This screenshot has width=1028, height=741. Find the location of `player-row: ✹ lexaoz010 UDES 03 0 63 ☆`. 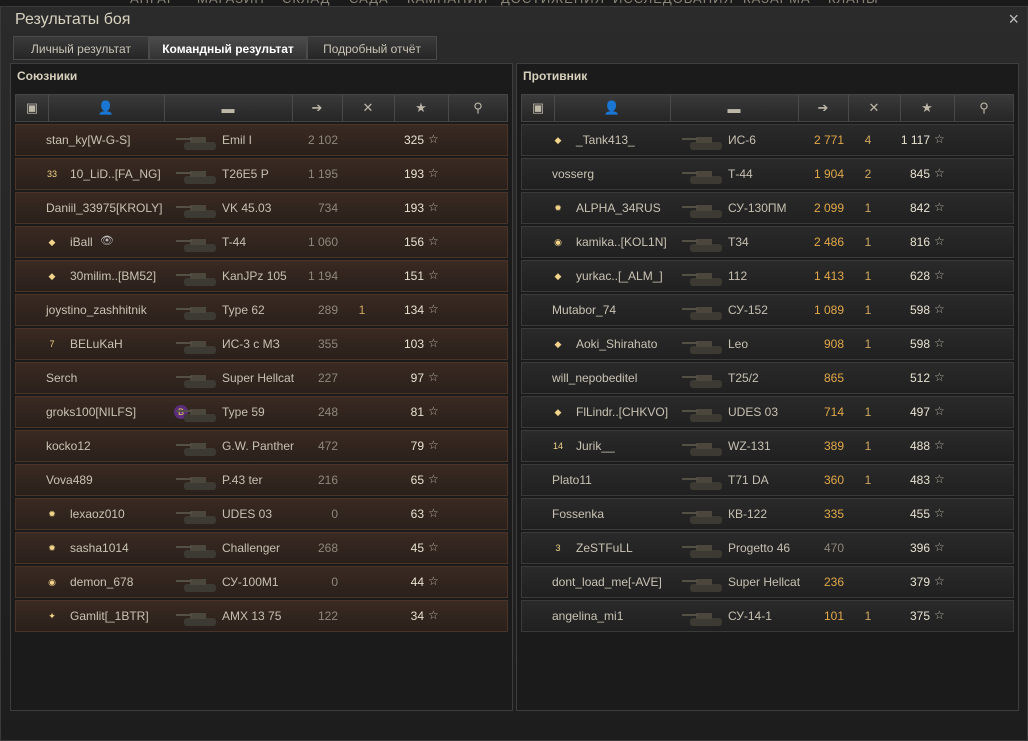

player-row: ✹ lexaoz010 UDES 03 0 63 ☆ is located at coordinates (261, 514).